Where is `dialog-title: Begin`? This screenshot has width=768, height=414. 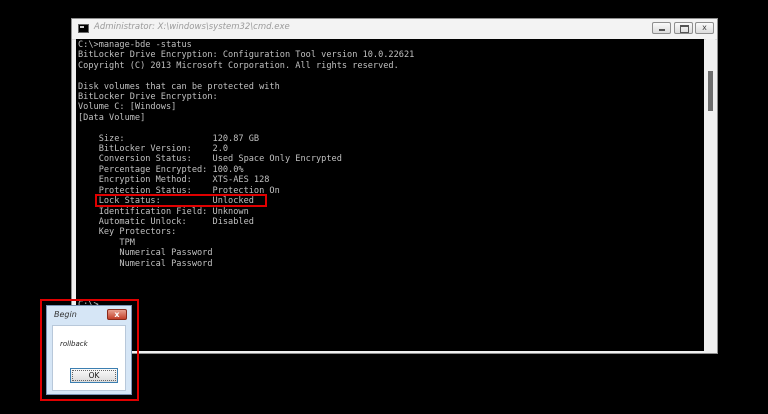
dialog-title: Begin is located at coordinates (65, 314).